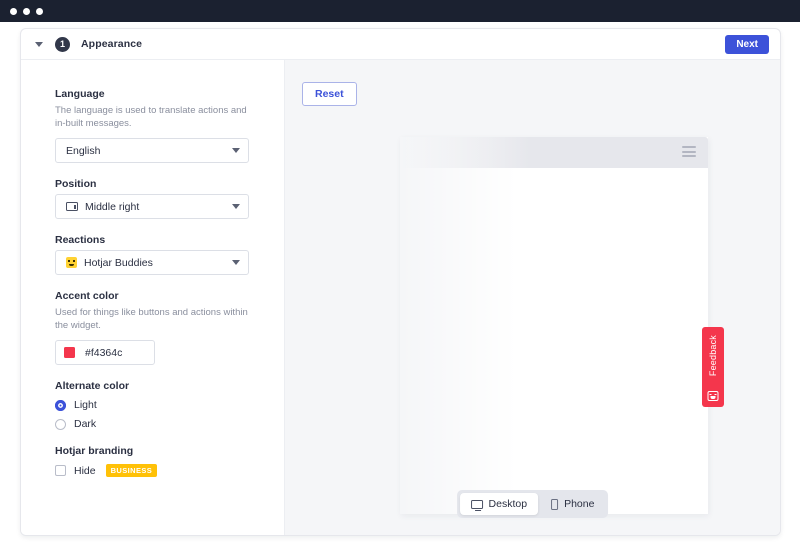  What do you see at coordinates (747, 44) in the screenshot?
I see `next-button: Next` at bounding box center [747, 44].